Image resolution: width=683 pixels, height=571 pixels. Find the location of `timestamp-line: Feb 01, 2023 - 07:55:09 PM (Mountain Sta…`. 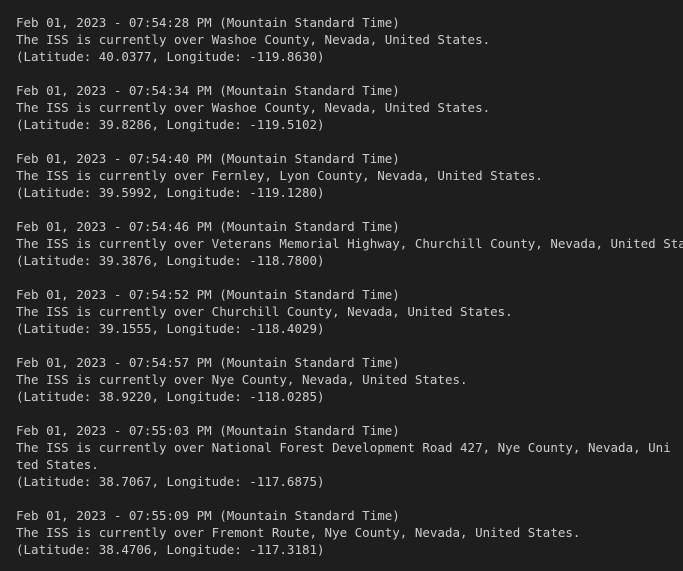

timestamp-line: Feb 01, 2023 - 07:55:09 PM (Mountain Sta… is located at coordinates (208, 515).